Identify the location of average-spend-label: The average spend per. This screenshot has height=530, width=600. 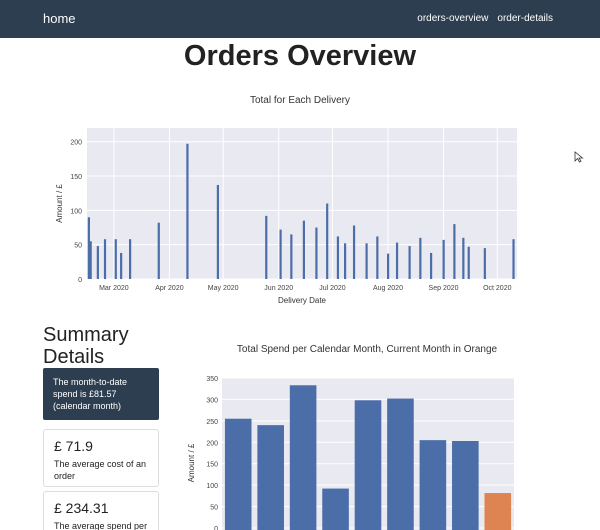
(101, 525).